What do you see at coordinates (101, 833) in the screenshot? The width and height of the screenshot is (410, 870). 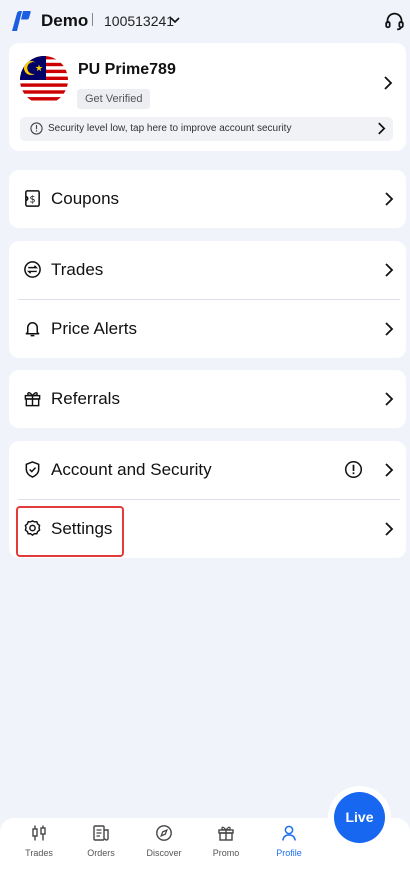 I see `orders-icon` at bounding box center [101, 833].